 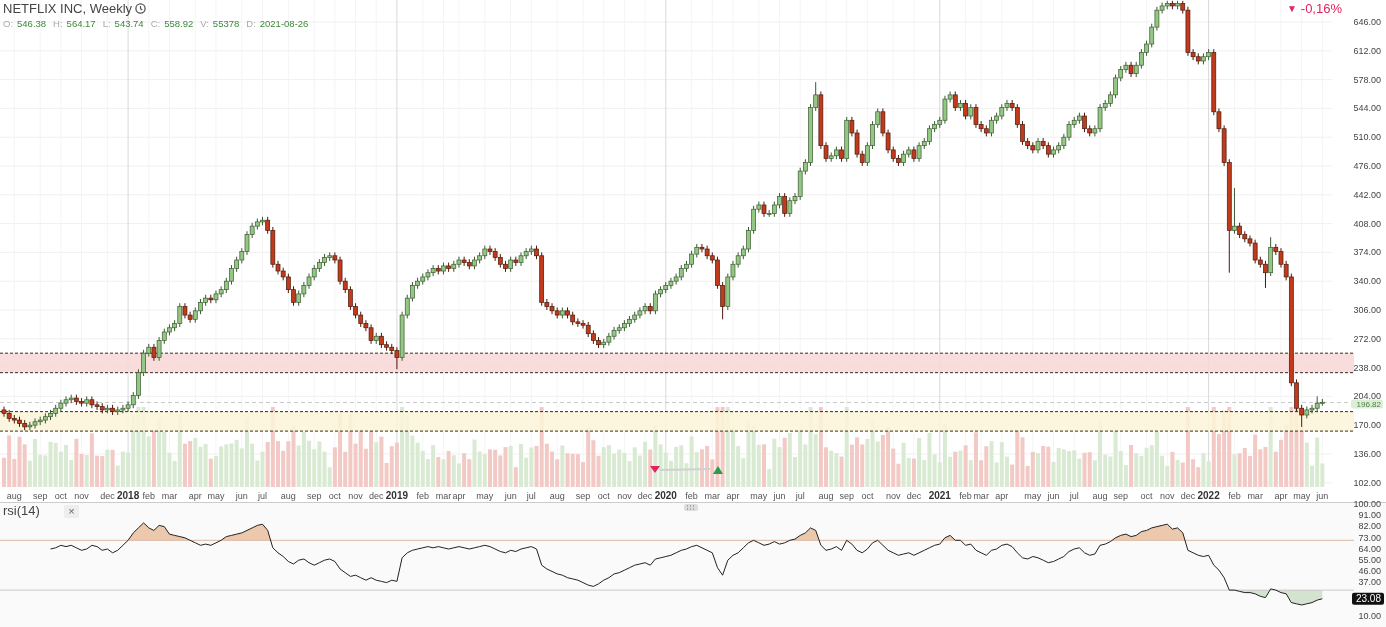 I want to click on field-label: V:, so click(x=204, y=23).